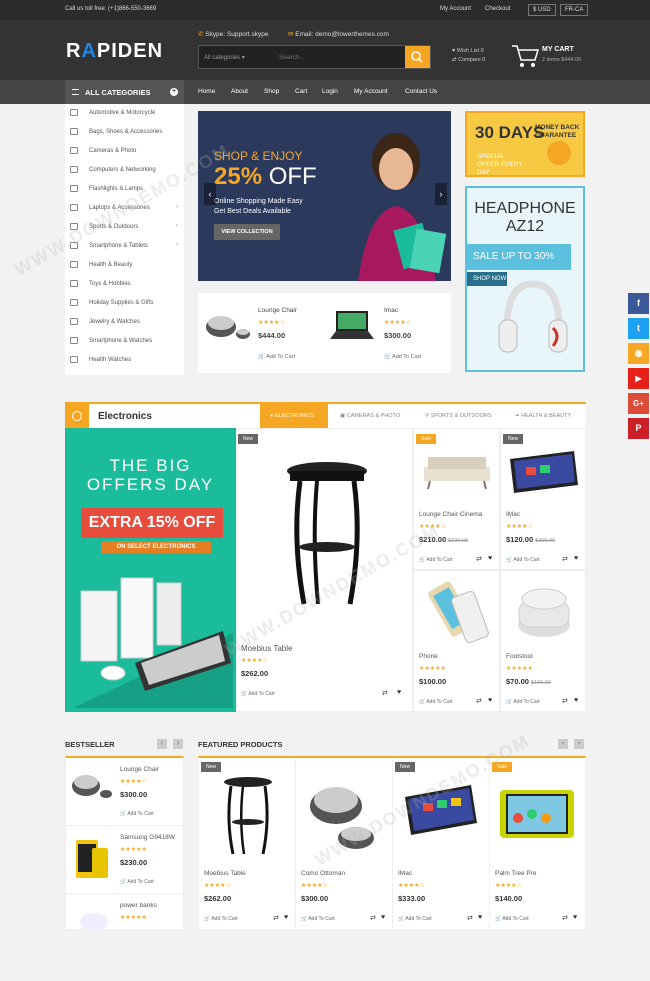 The width and height of the screenshot is (650, 981). I want to click on google-plus-button: G+, so click(638, 403).